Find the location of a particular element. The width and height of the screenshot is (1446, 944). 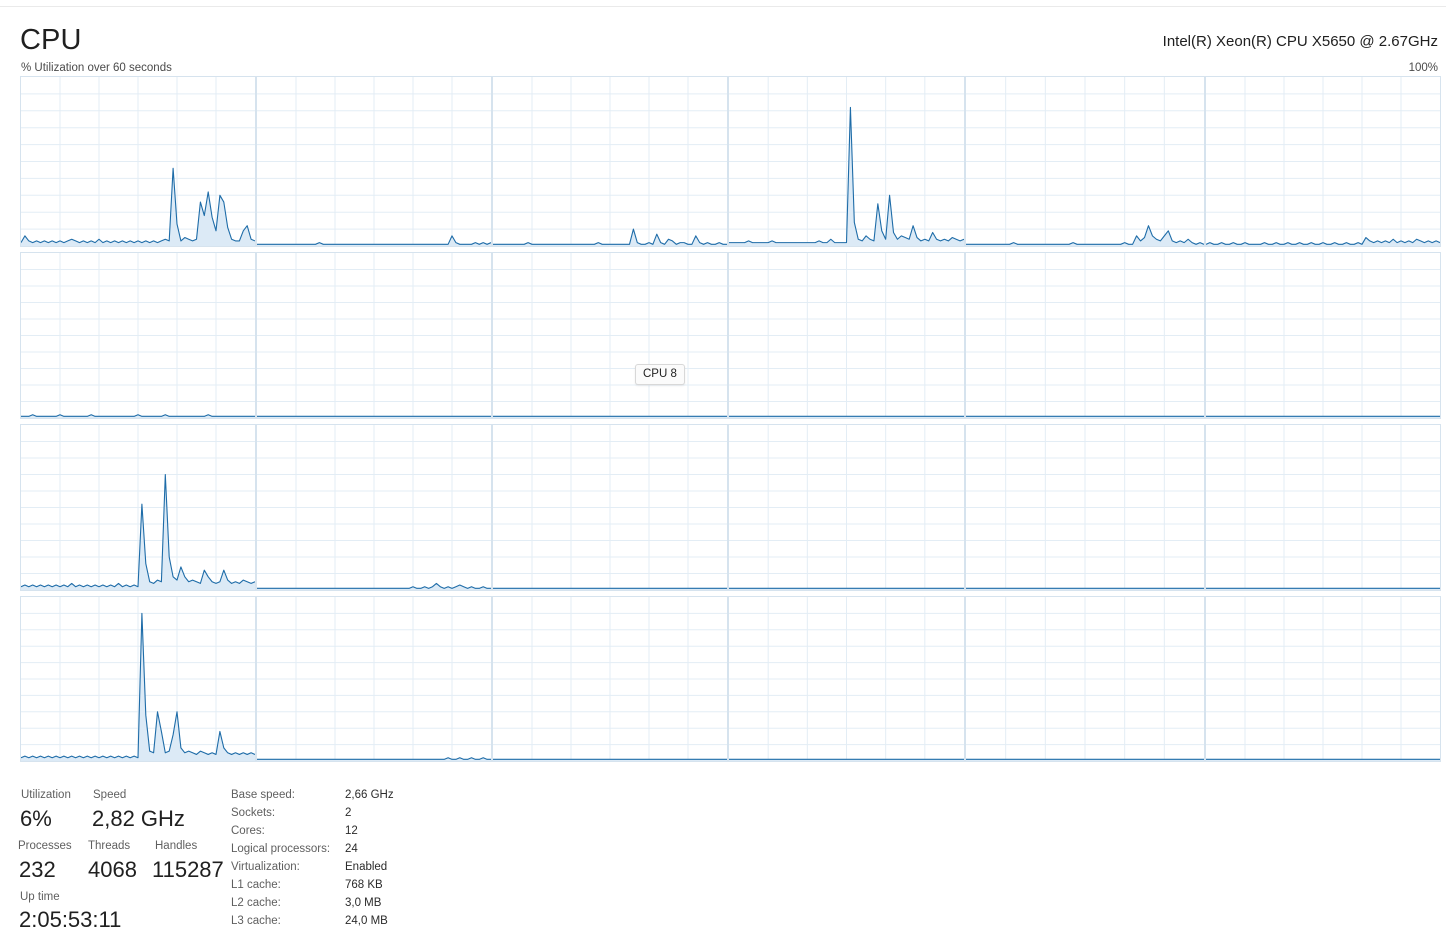

speed-label: Speed is located at coordinates (110, 795).